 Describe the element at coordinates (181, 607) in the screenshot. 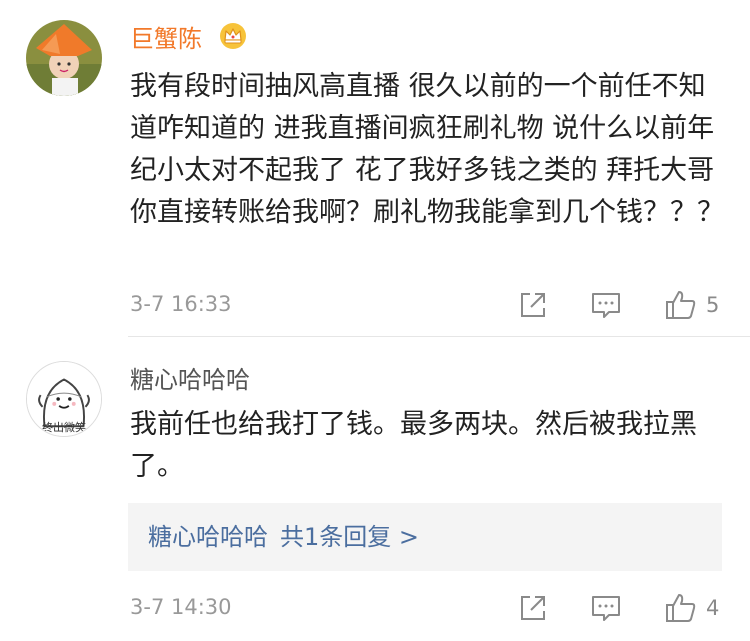

I see `timestamp: 3-7 14:30` at that location.